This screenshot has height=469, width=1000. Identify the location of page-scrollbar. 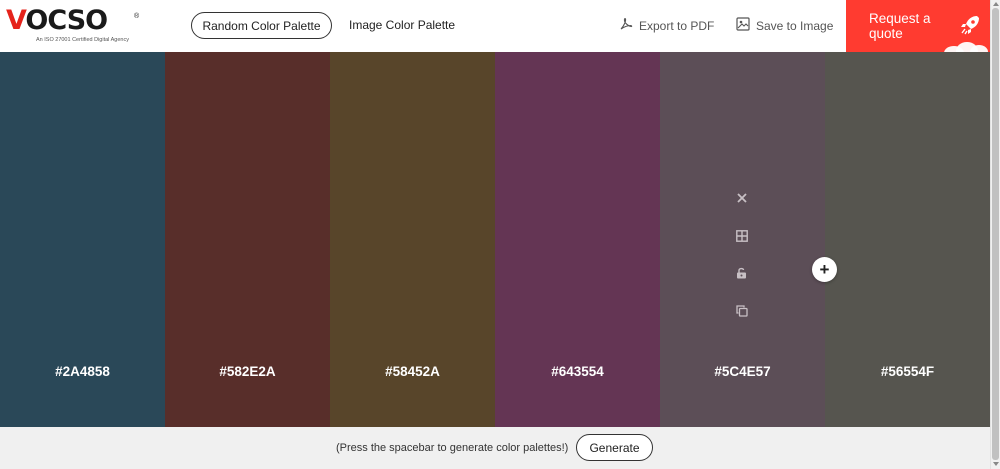
(995, 234).